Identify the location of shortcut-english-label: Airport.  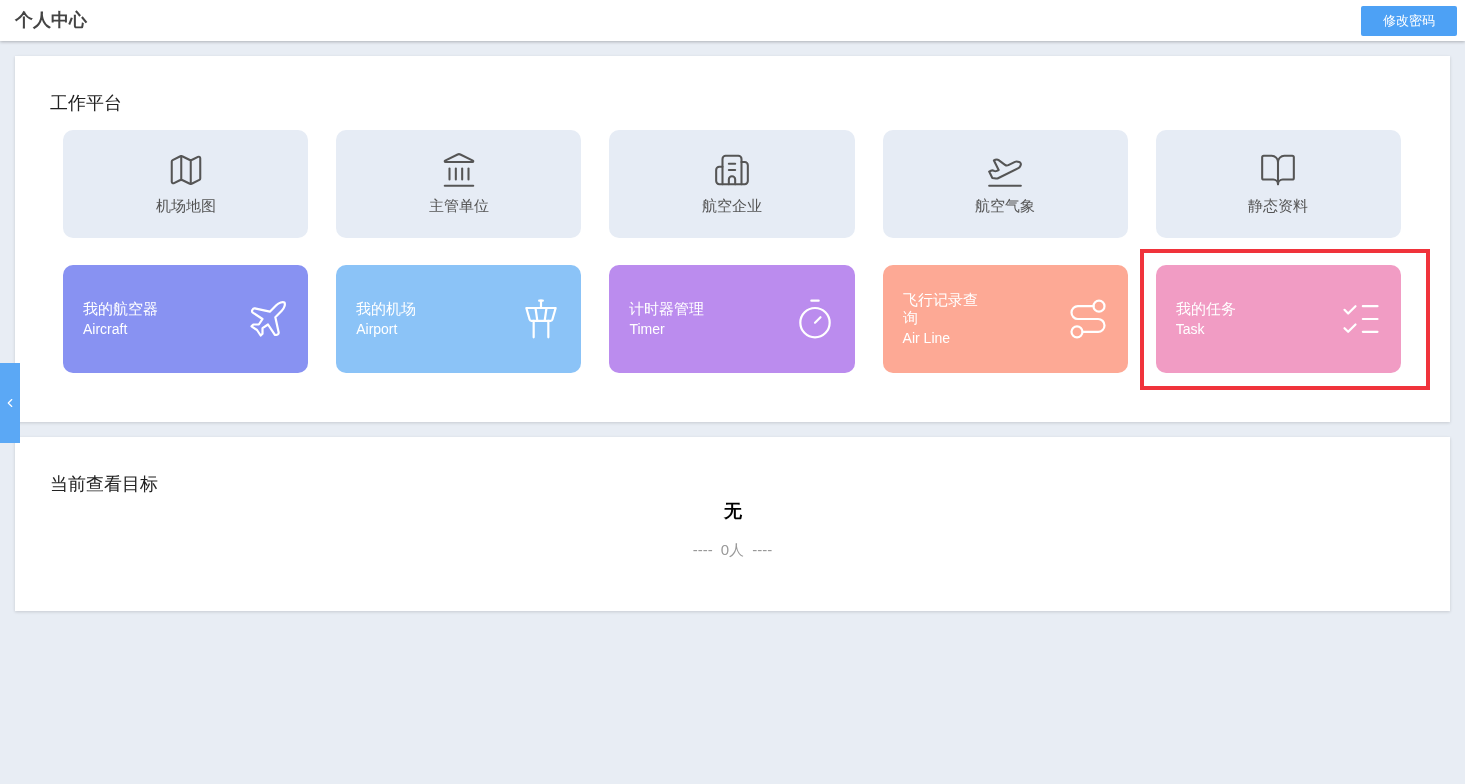
(377, 329).